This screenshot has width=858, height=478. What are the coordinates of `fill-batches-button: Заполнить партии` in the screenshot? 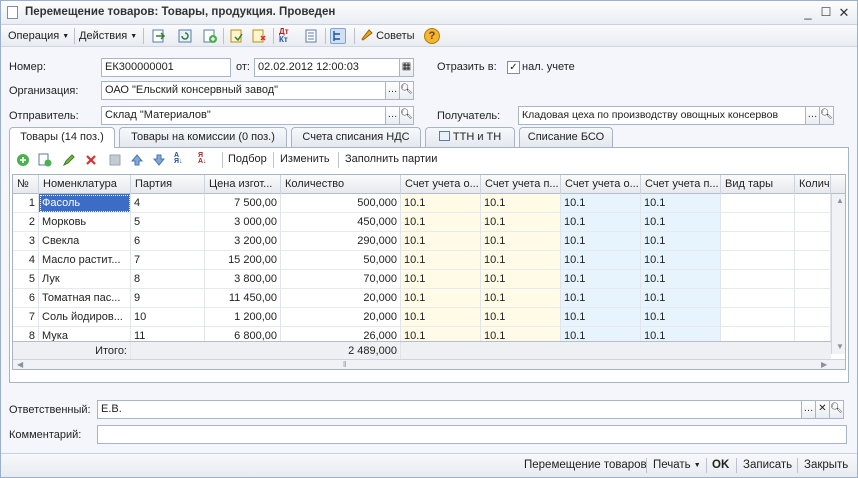 It's located at (391, 159).